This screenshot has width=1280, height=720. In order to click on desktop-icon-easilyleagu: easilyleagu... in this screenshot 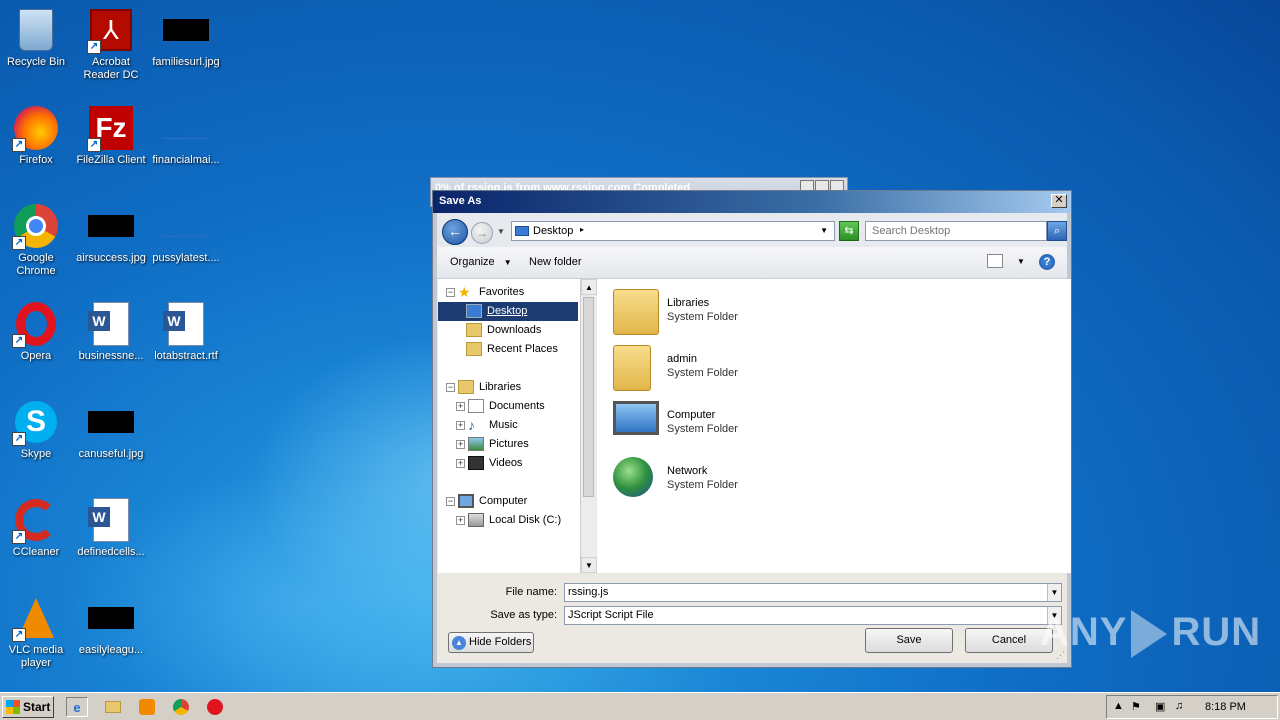, I will do `click(111, 625)`.